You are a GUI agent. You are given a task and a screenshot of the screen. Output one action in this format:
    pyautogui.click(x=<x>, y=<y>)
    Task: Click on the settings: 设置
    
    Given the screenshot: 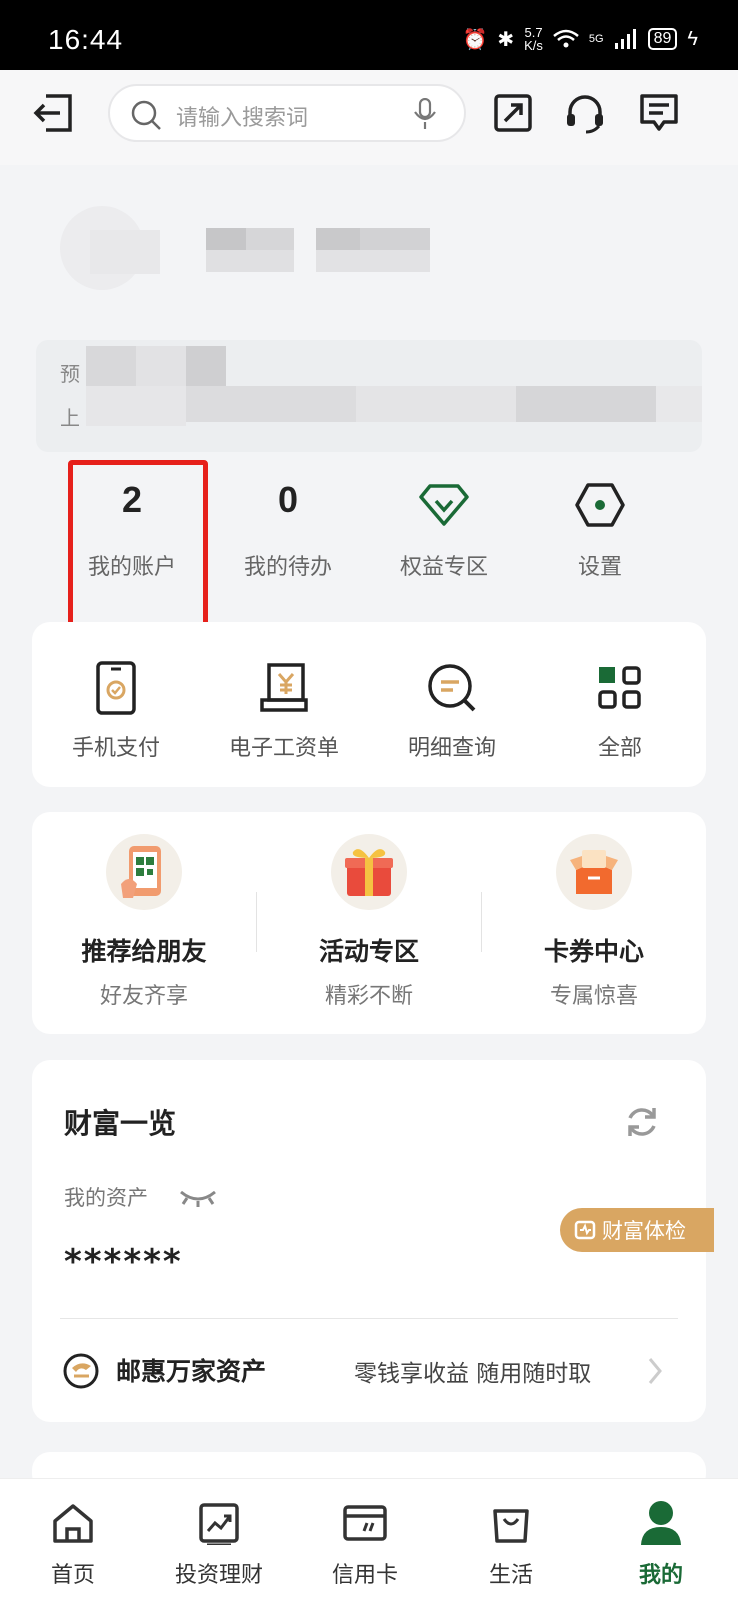 What is the action you would take?
    pyautogui.click(x=600, y=540)
    